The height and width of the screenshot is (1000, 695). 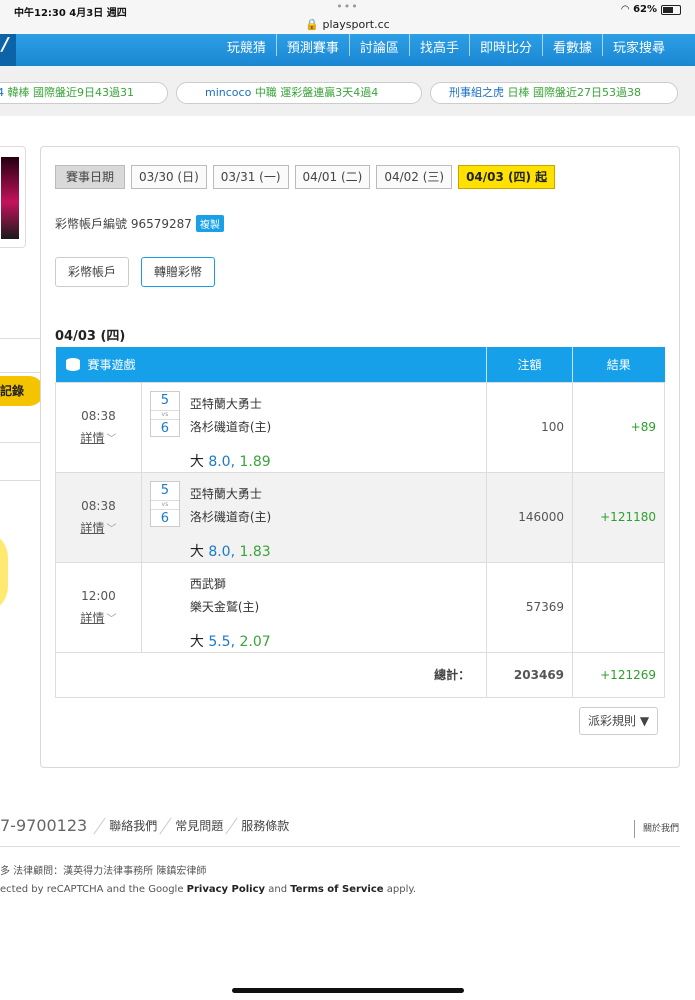 What do you see at coordinates (224, 606) in the screenshot?
I see `home-team: 樂天金鷲(主)` at bounding box center [224, 606].